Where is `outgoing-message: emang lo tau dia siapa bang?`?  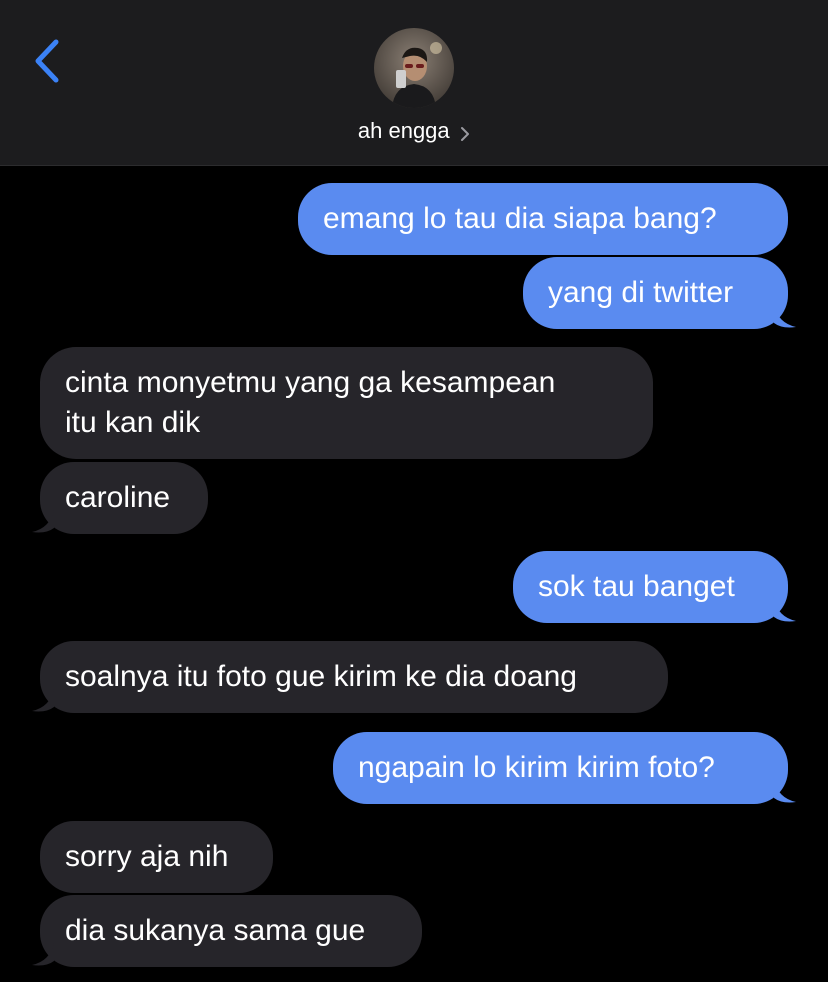
outgoing-message: emang lo tau dia siapa bang? is located at coordinates (543, 219).